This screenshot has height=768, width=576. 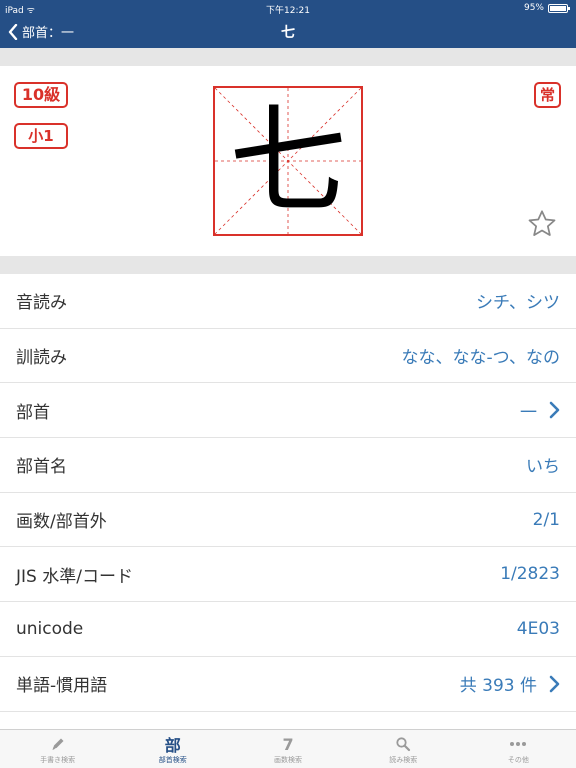 What do you see at coordinates (288, 684) in the screenshot?
I see `row-words-idioms: 単語-慣用語 共 393 件` at bounding box center [288, 684].